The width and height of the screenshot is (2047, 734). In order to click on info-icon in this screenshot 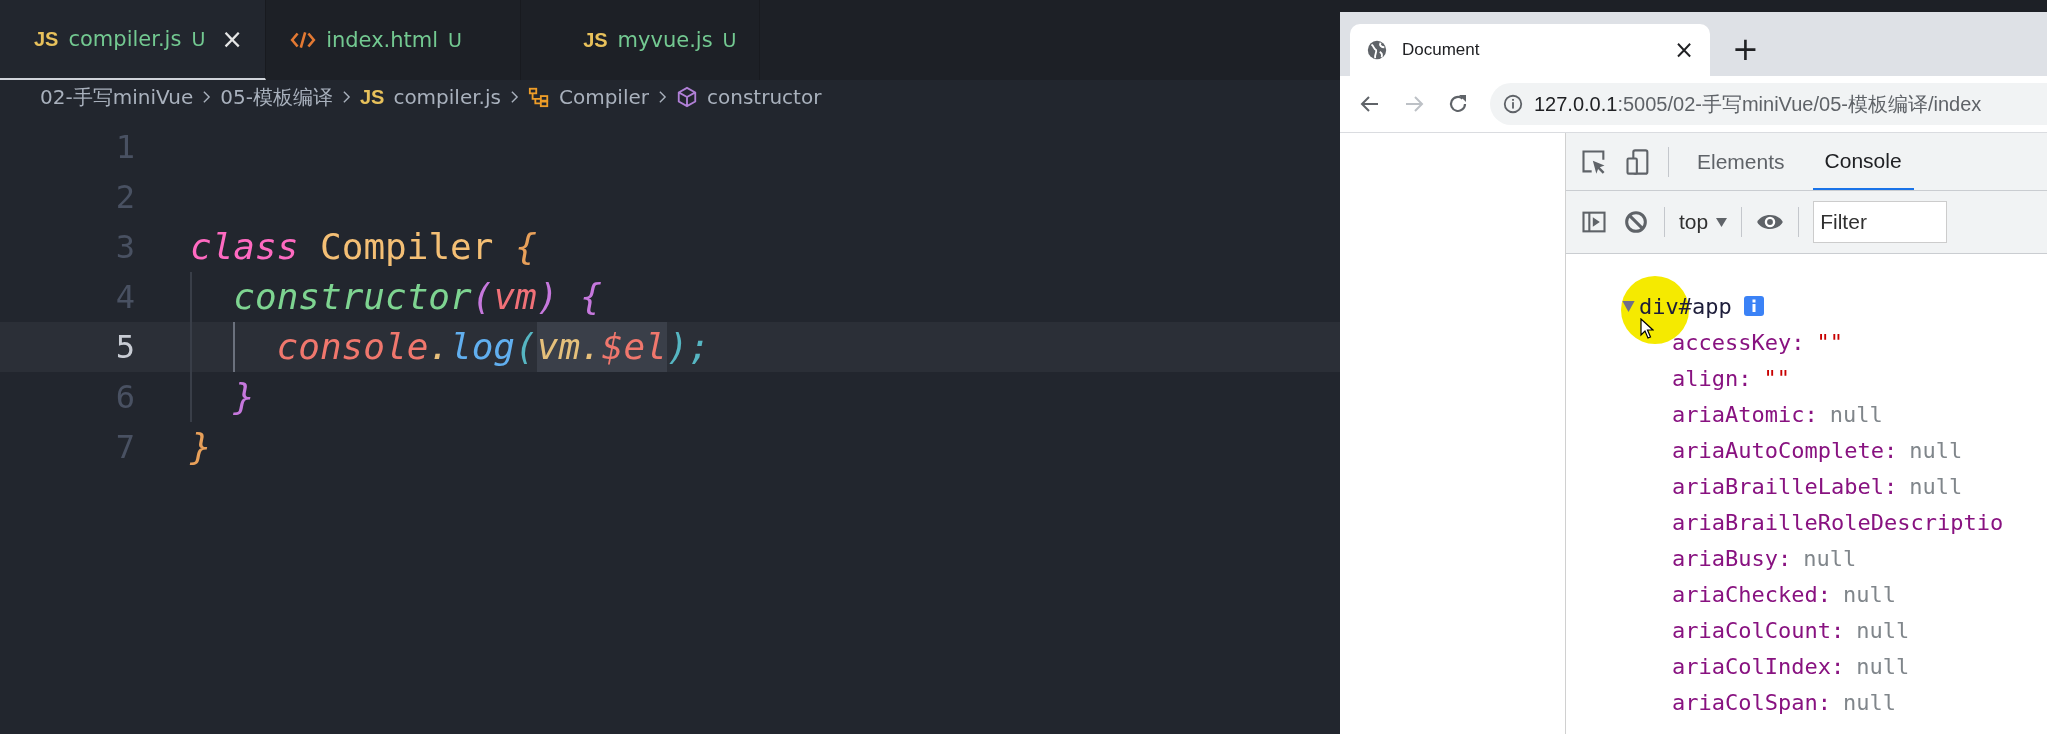, I will do `click(1513, 104)`.